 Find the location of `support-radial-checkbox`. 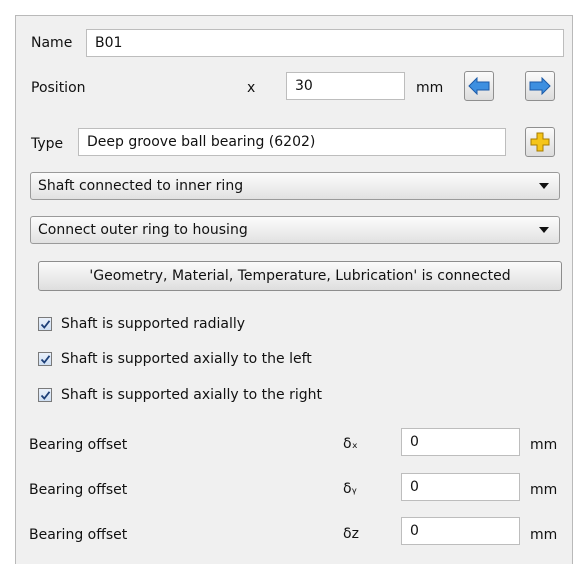

support-radial-checkbox is located at coordinates (45, 324).